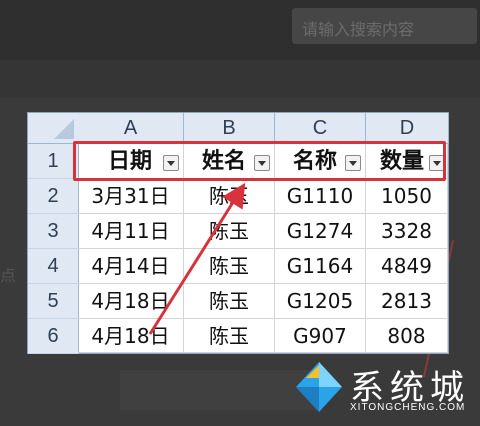  What do you see at coordinates (358, 29) in the screenshot?
I see `search-placeholder: 请输入搜索内容` at bounding box center [358, 29].